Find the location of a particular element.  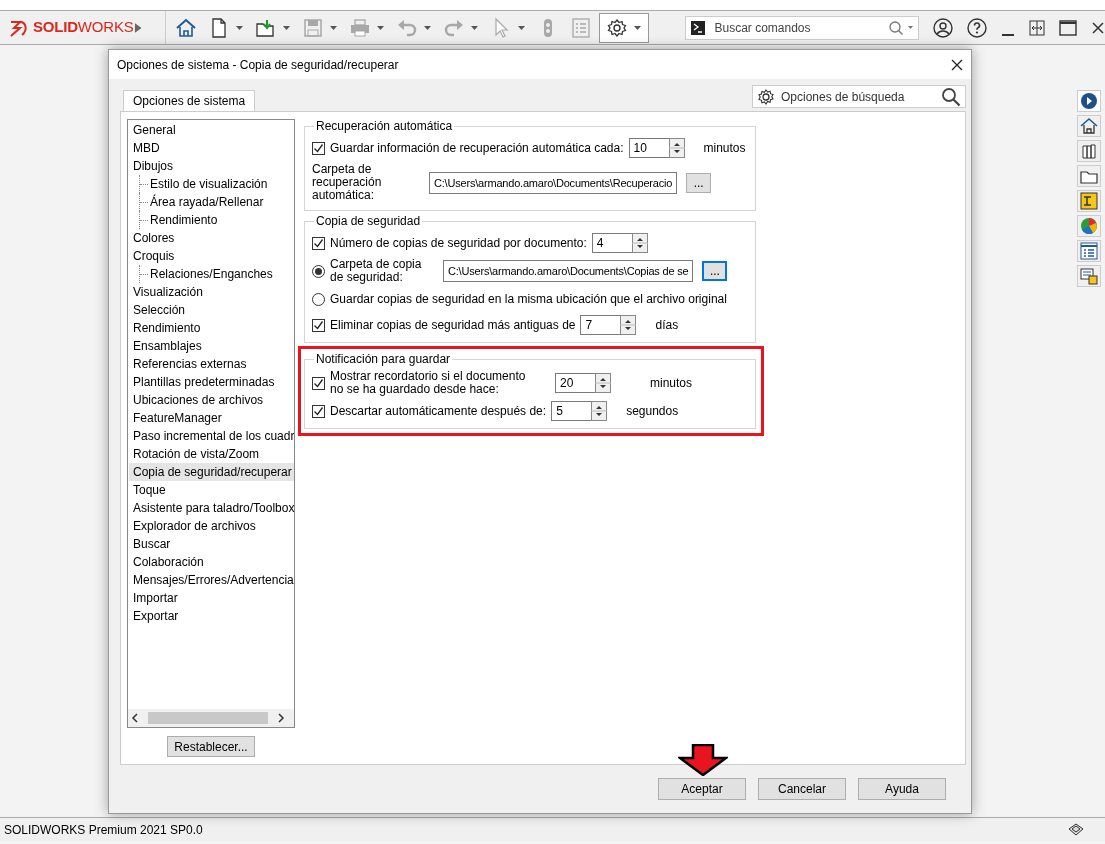

number-field: 5 is located at coordinates (571, 411).